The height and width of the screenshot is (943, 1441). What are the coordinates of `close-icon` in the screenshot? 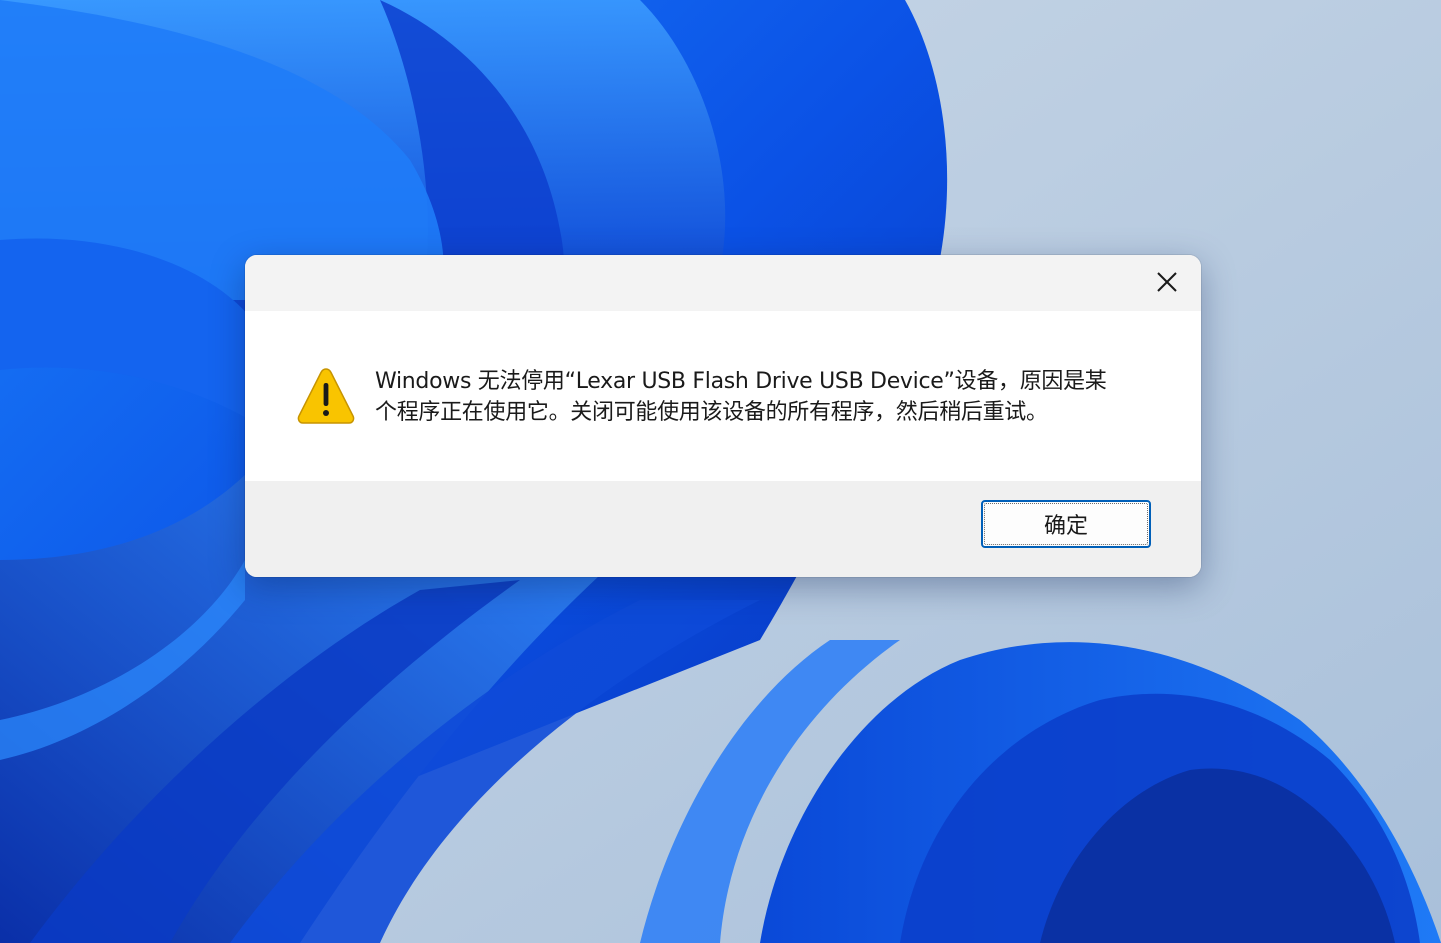 It's located at (1167, 282).